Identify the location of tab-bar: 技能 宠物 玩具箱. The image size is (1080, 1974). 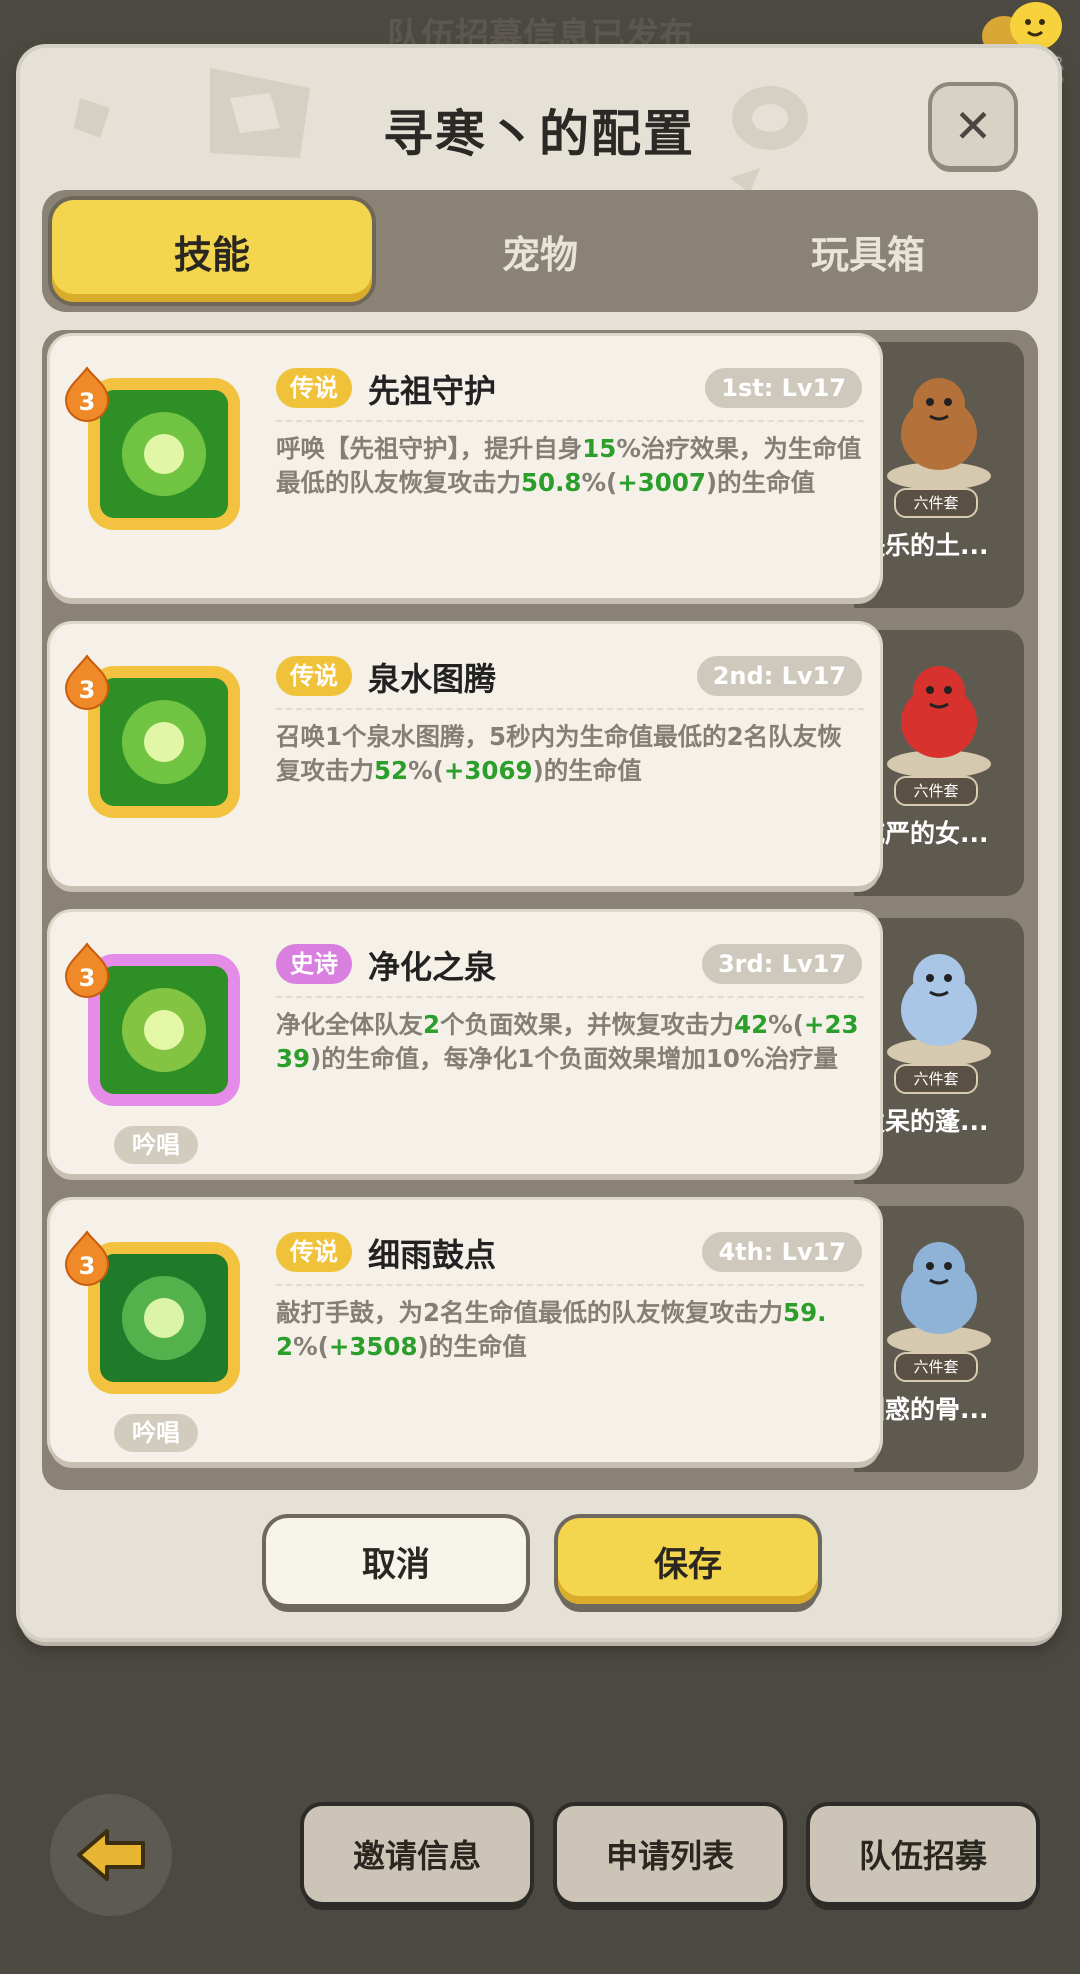
(540, 251).